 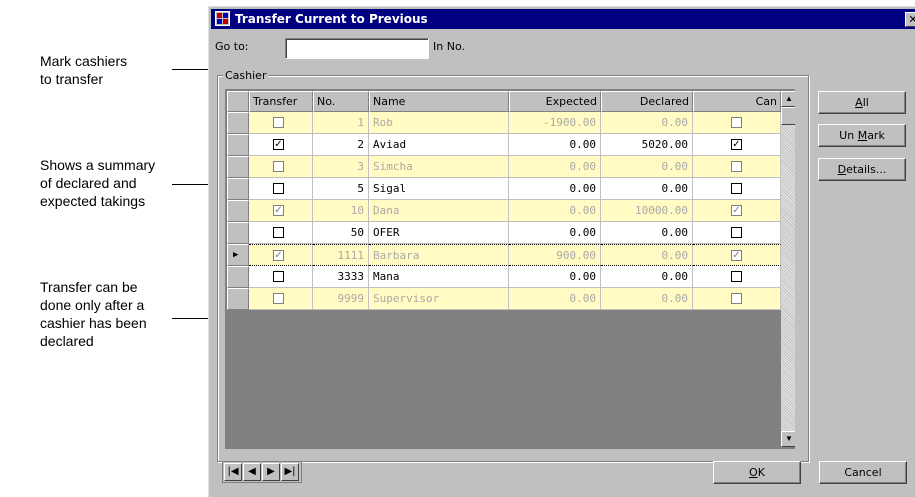 What do you see at coordinates (788, 269) in the screenshot?
I see `vertical-scrollbar: ▲ ▼` at bounding box center [788, 269].